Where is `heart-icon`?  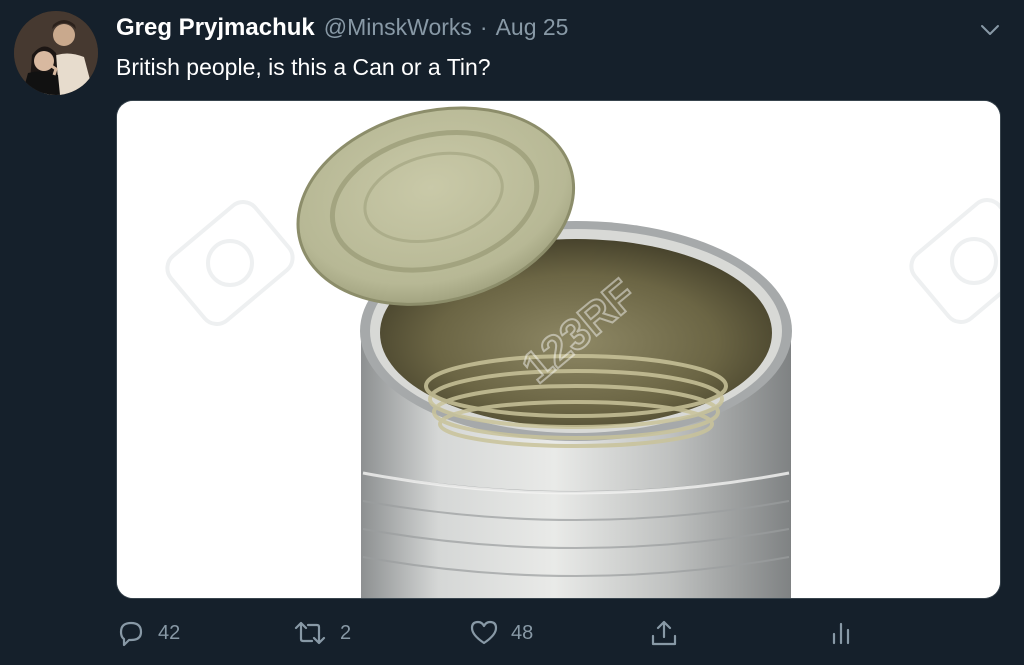
heart-icon is located at coordinates (484, 632).